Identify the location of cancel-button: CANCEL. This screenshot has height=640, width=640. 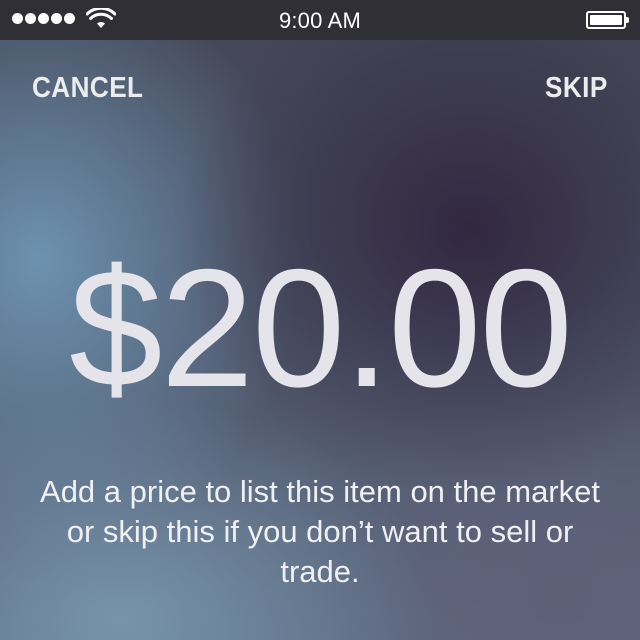
(87, 88).